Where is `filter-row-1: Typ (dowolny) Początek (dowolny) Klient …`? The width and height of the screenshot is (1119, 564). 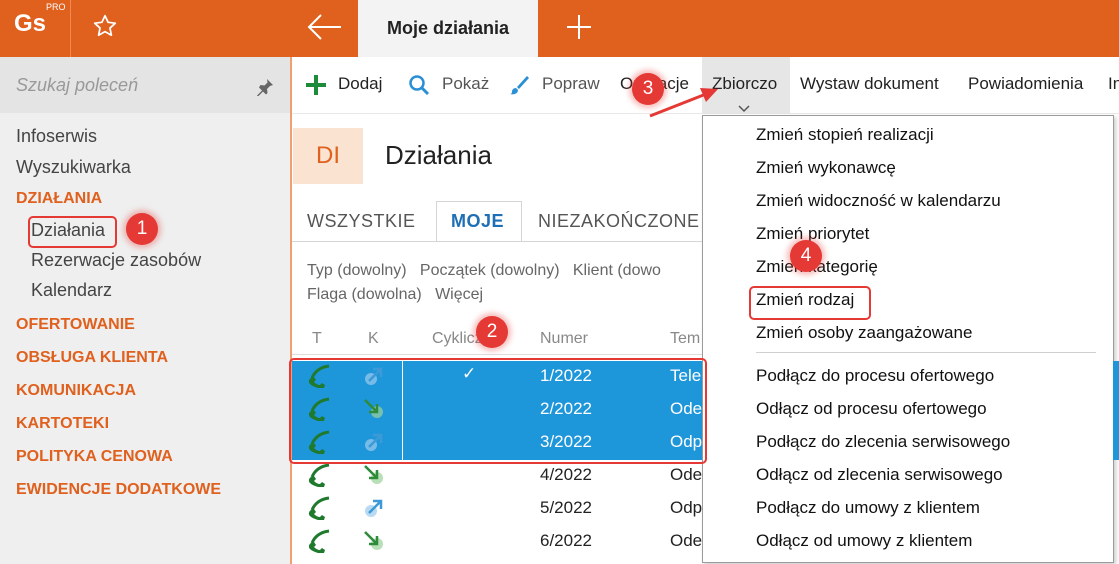 filter-row-1: Typ (dowolny) Początek (dowolny) Klient … is located at coordinates (484, 271).